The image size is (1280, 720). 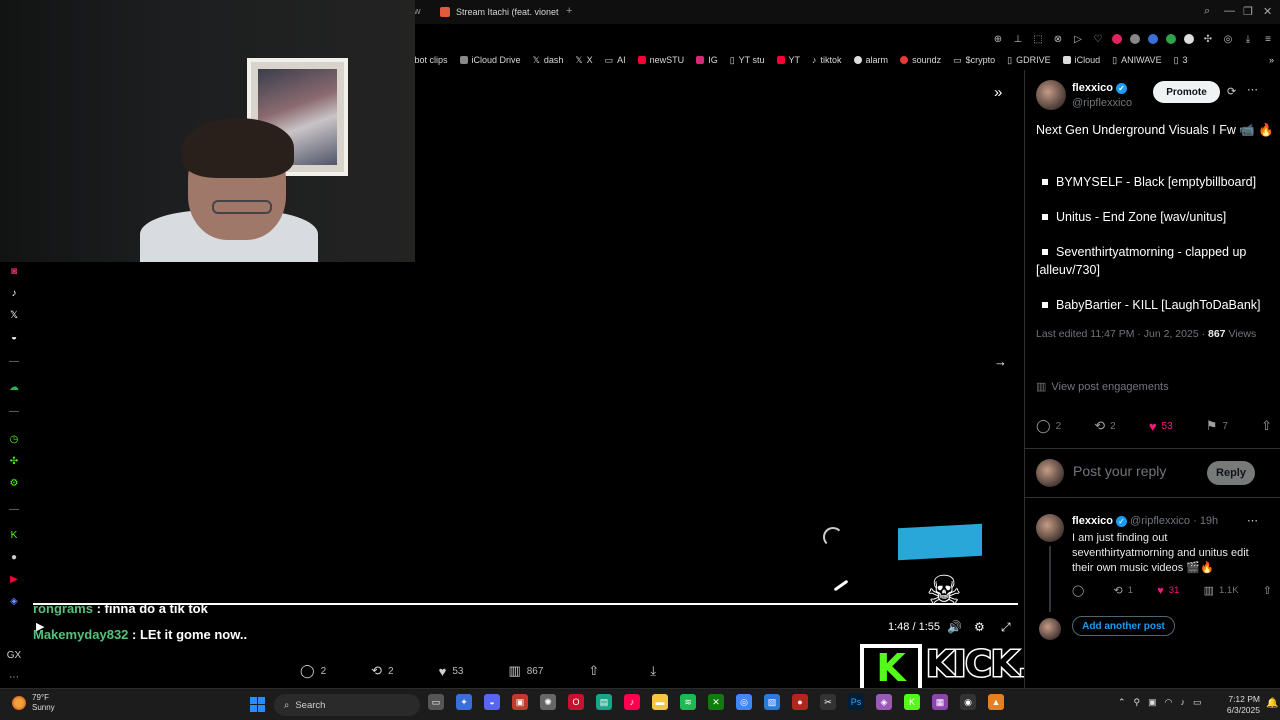 I want to click on spotify-icon: ≋, so click(x=688, y=702).